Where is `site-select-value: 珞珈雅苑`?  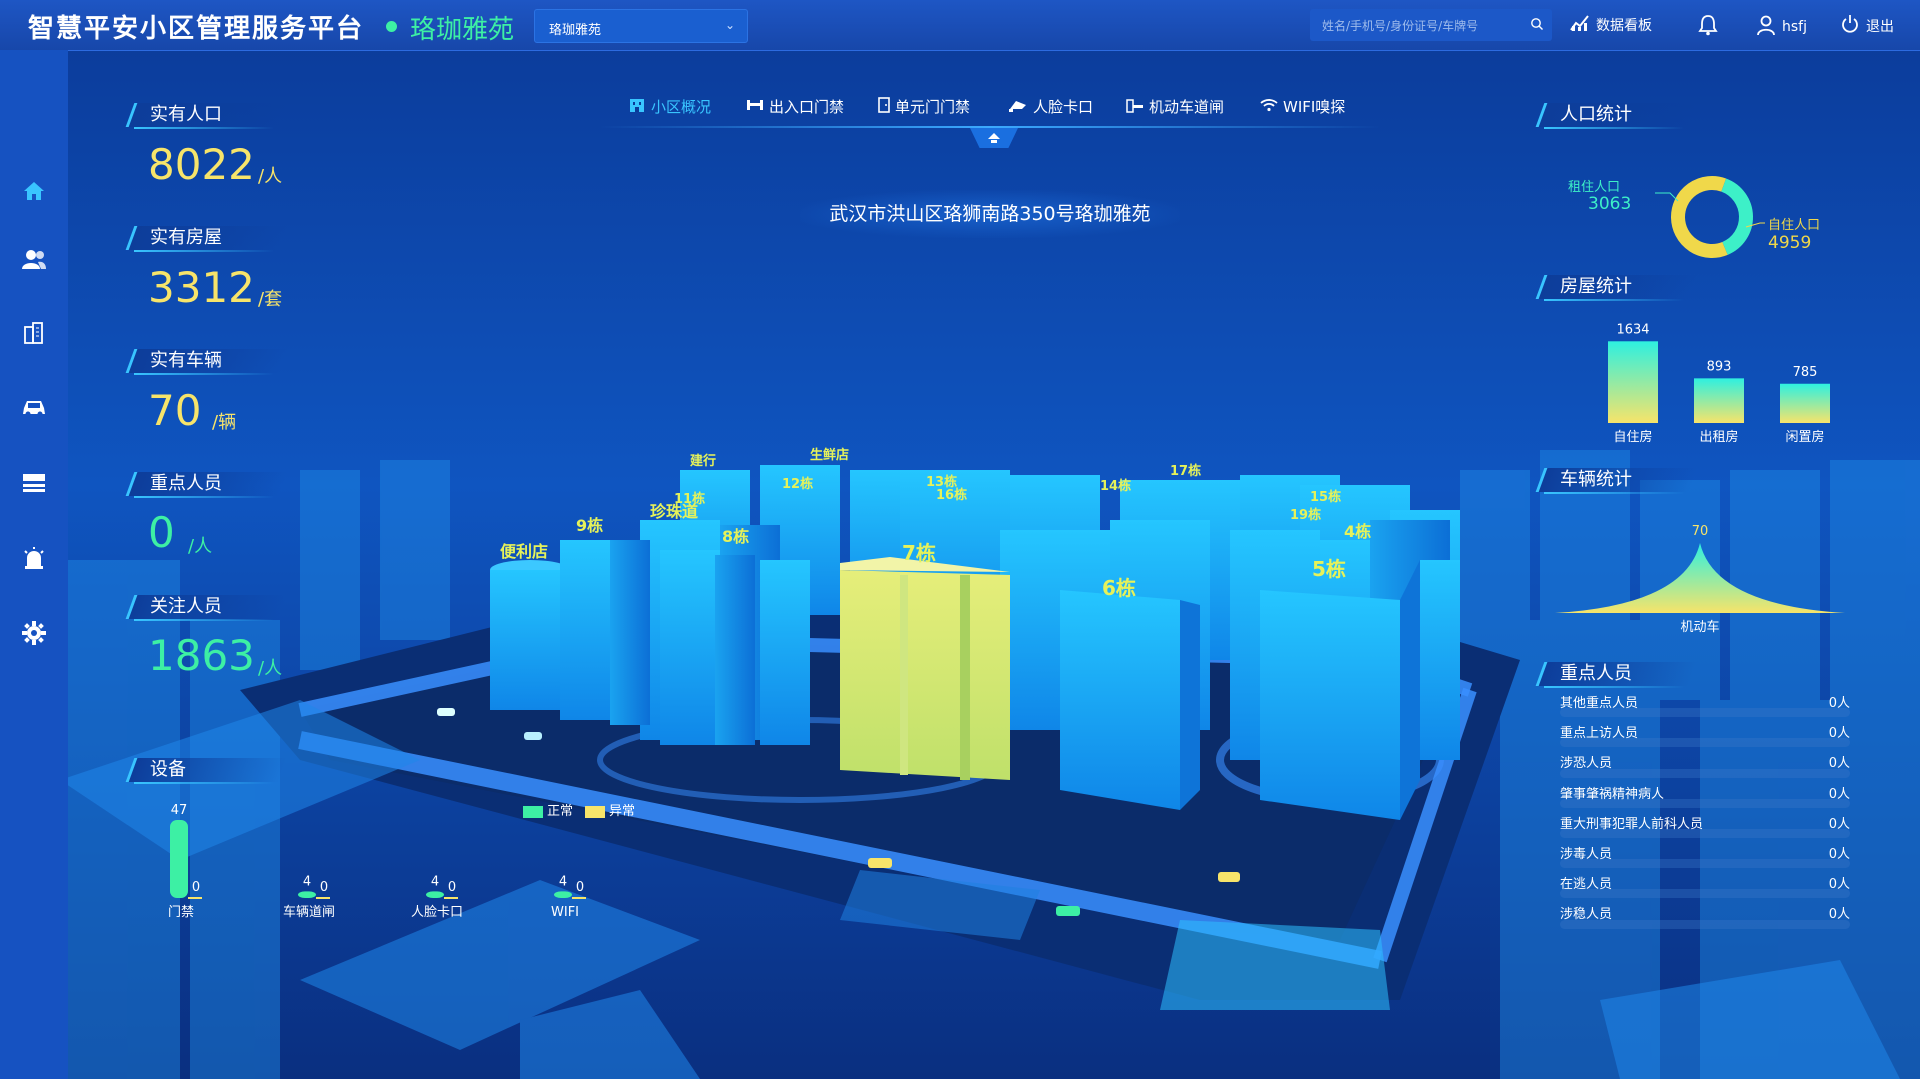 site-select-value: 珞珈雅苑 is located at coordinates (575, 30).